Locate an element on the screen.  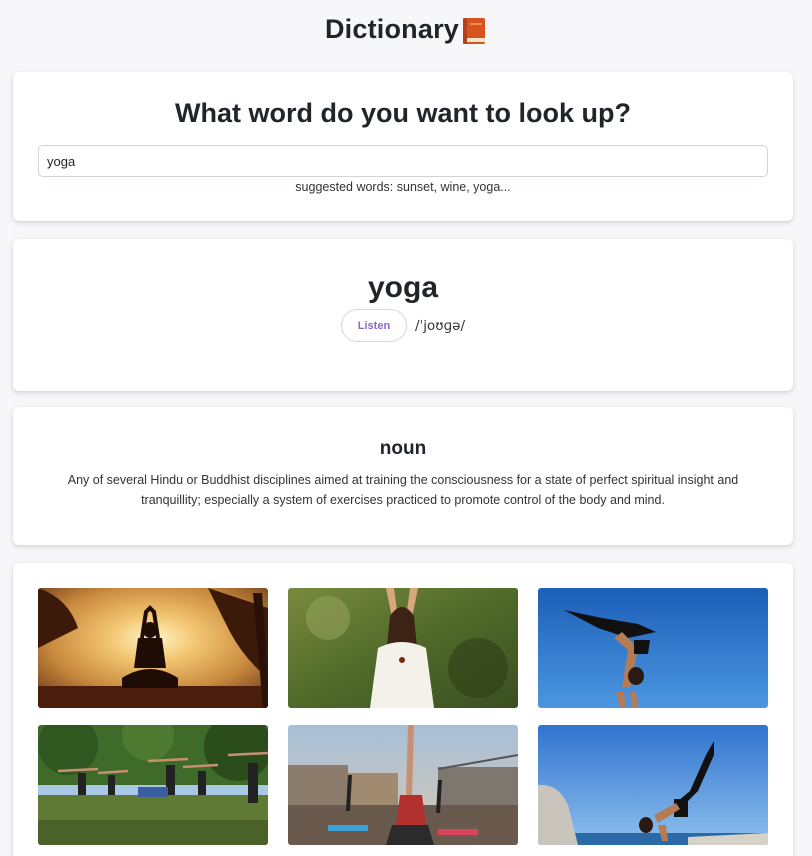
search-input is located at coordinates (403, 161).